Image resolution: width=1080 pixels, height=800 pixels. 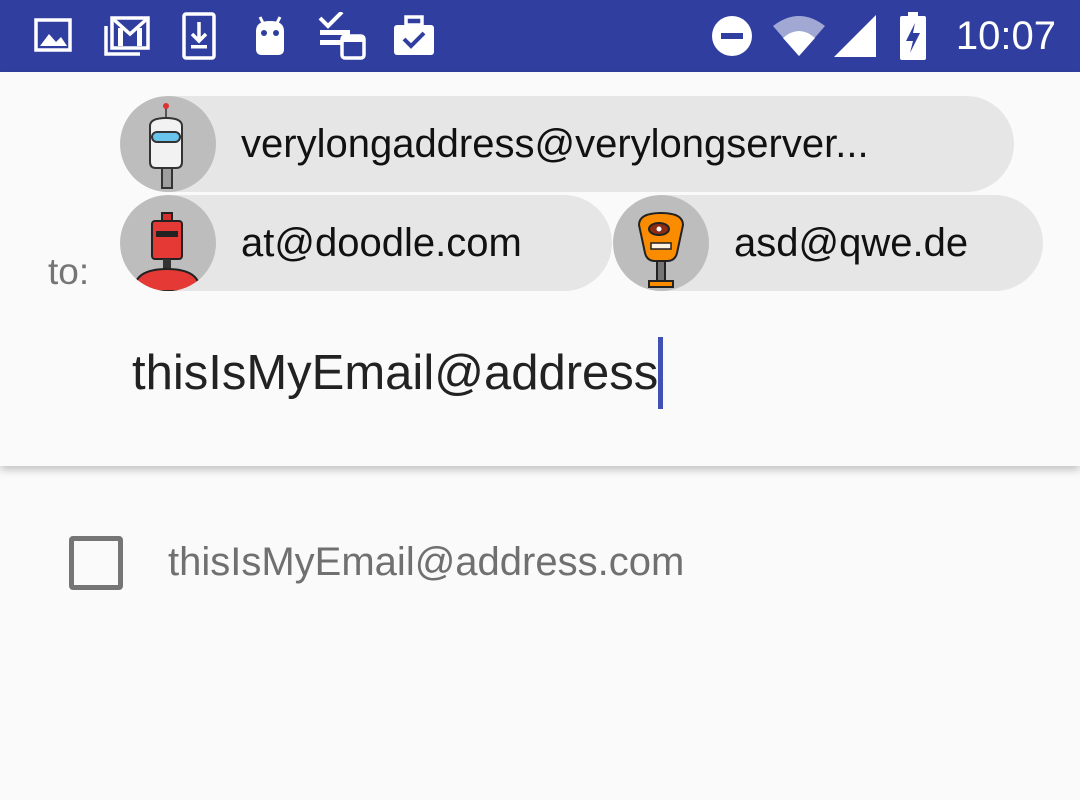 I want to click on gmail-icon, so click(x=127, y=36).